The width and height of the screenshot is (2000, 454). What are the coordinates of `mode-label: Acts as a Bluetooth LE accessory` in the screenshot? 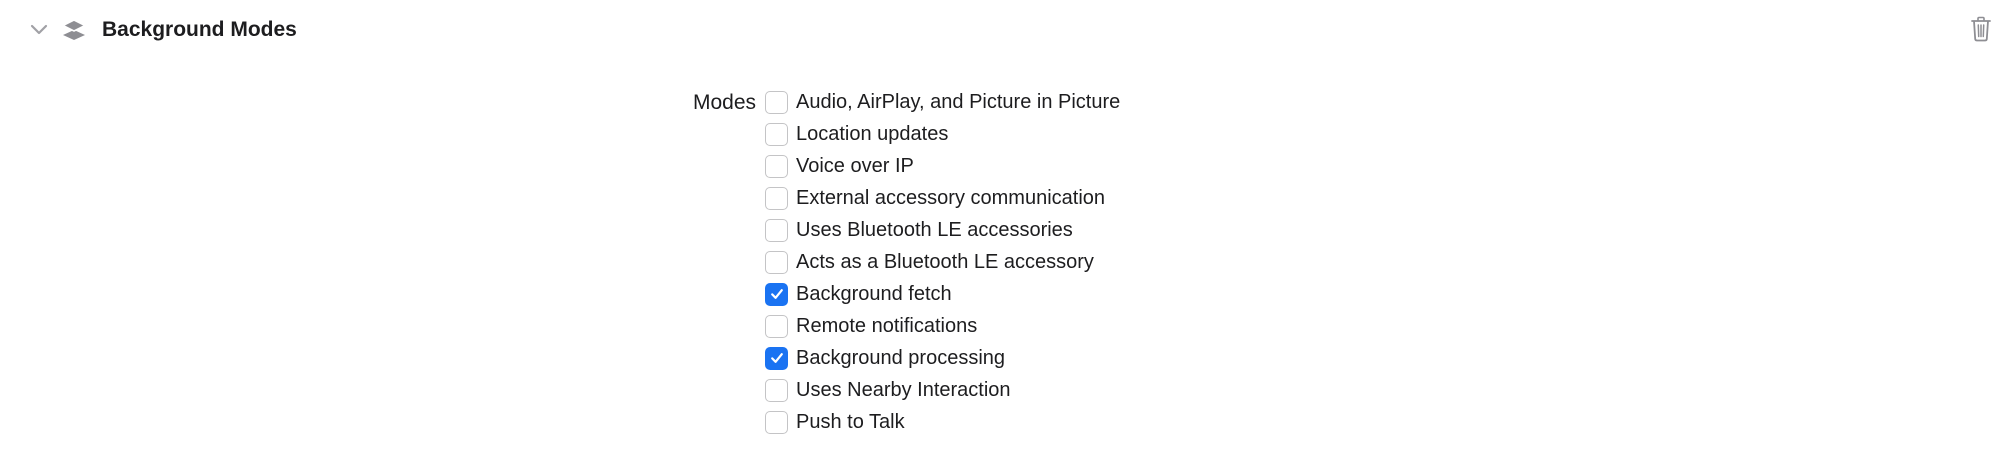 It's located at (945, 262).